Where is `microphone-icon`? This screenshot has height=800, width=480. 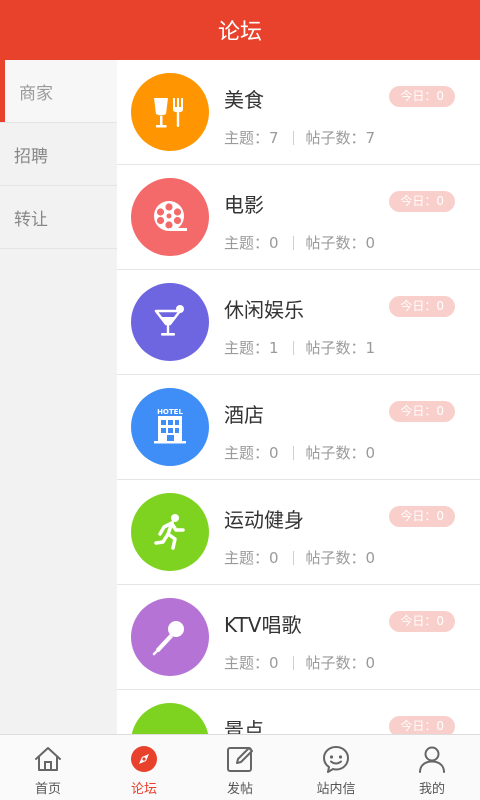 microphone-icon is located at coordinates (170, 637).